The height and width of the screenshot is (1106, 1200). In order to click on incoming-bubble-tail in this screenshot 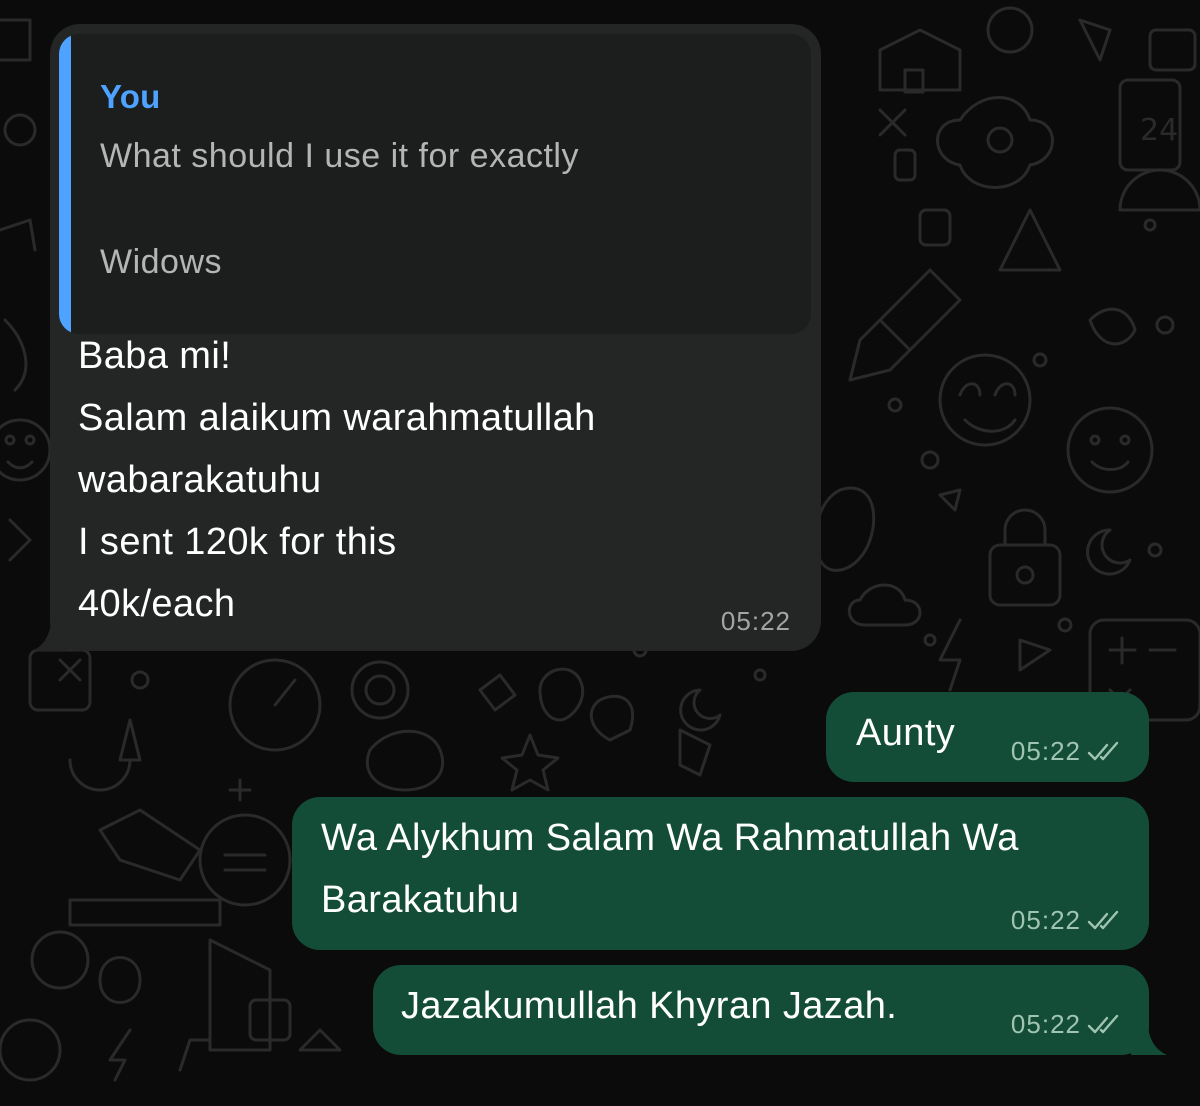, I will do `click(50, 631)`.